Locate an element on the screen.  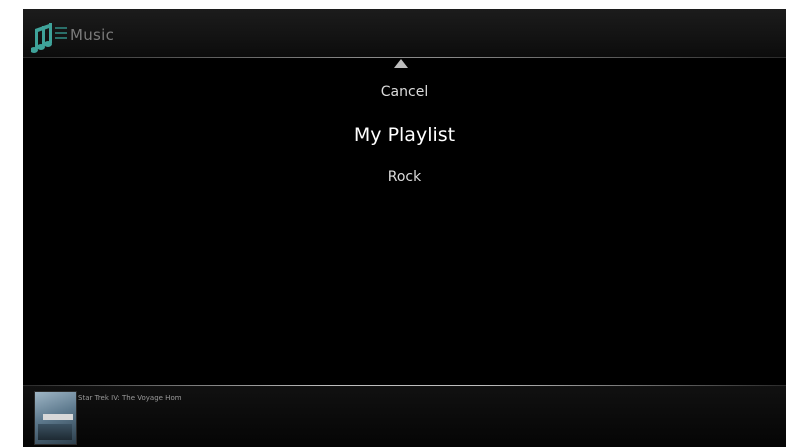
app-title: Music is located at coordinates (92, 35).